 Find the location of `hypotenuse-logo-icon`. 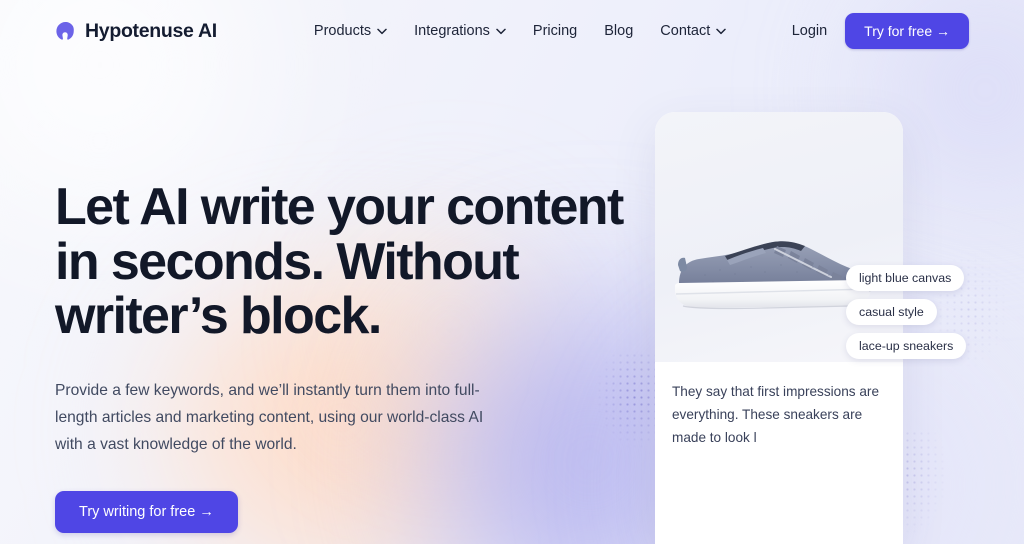

hypotenuse-logo-icon is located at coordinates (65, 31).